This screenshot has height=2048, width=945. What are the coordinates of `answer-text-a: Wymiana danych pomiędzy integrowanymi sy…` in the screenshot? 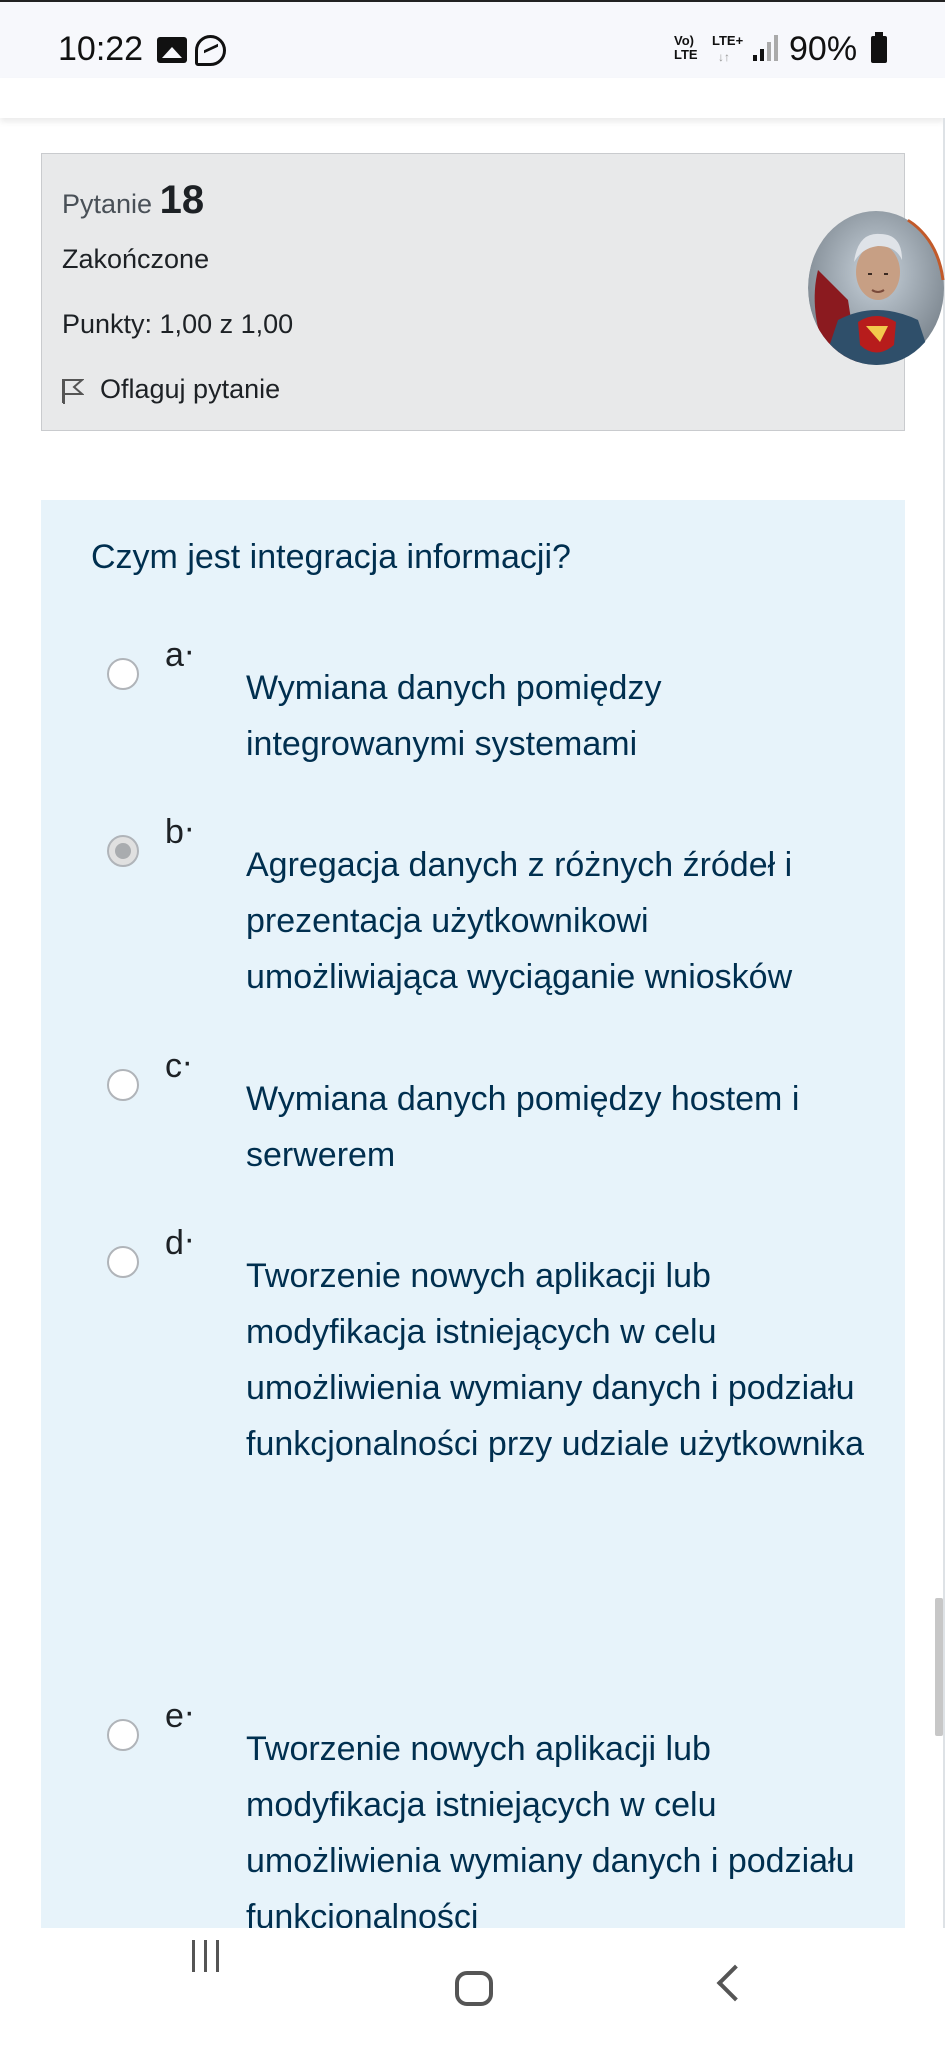 It's located at (454, 716).